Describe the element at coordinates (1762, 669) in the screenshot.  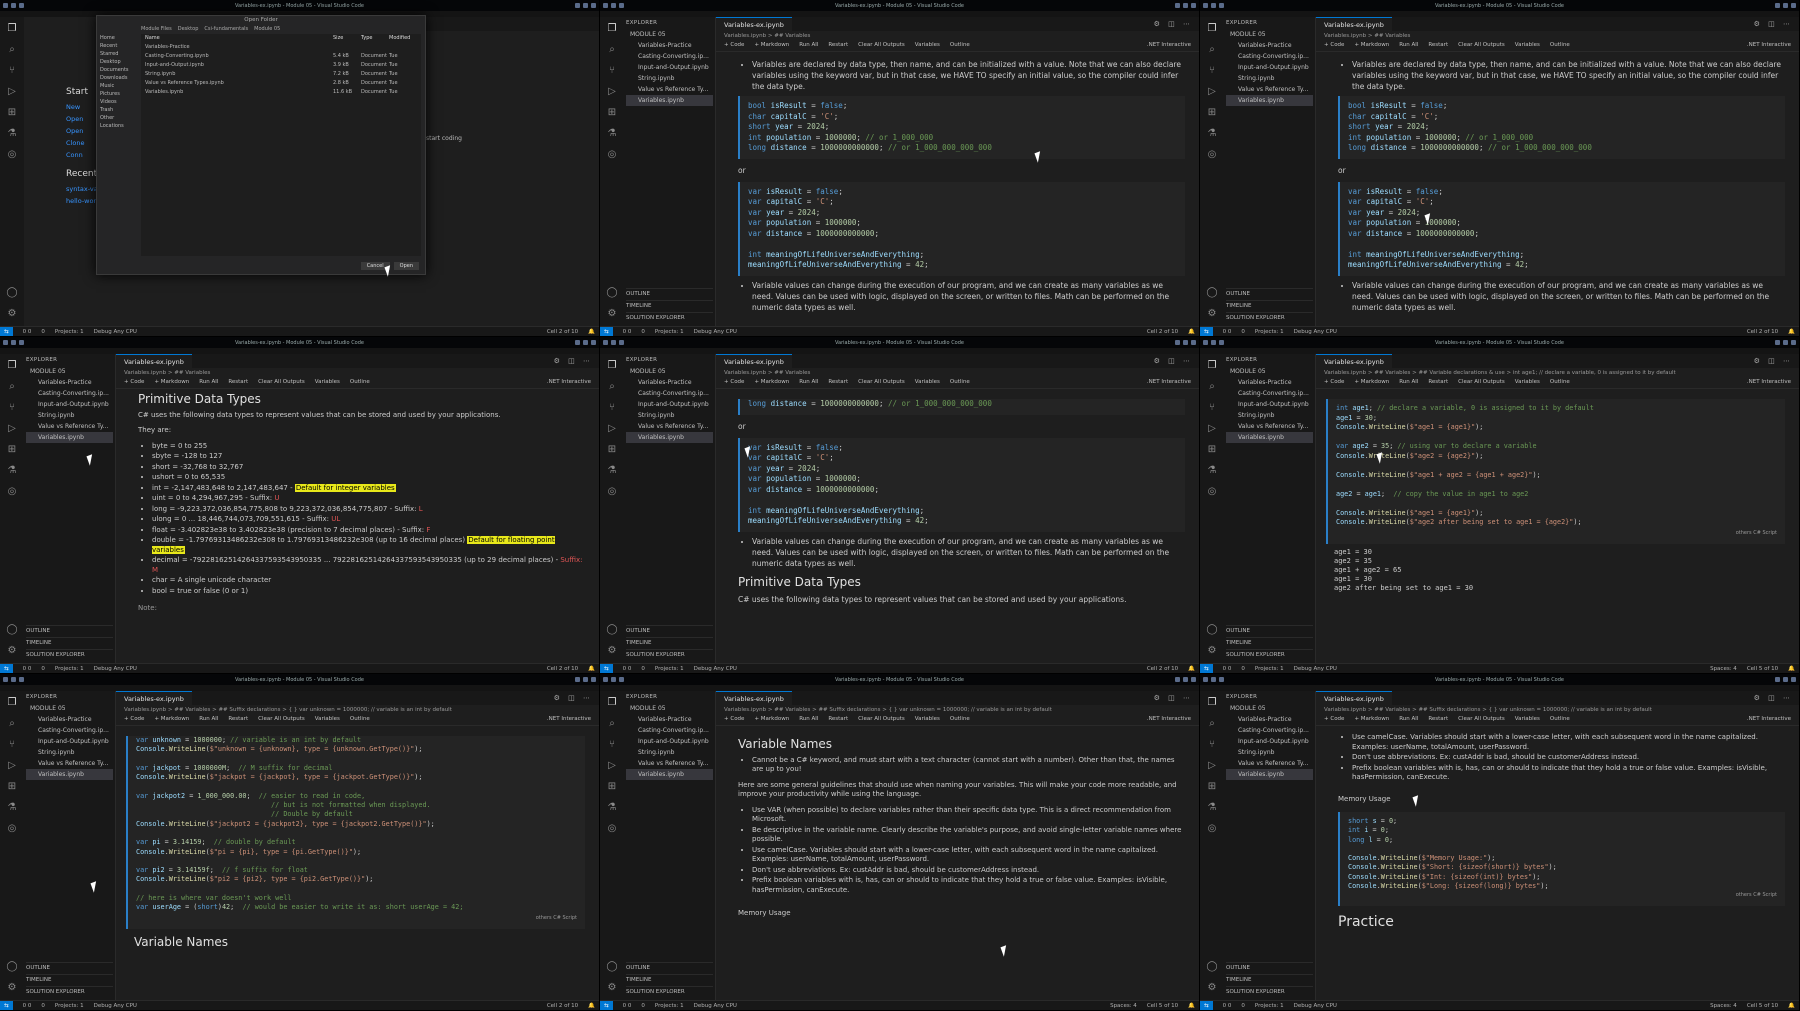
I see `cell-position: Cell 5 of 10` at that location.